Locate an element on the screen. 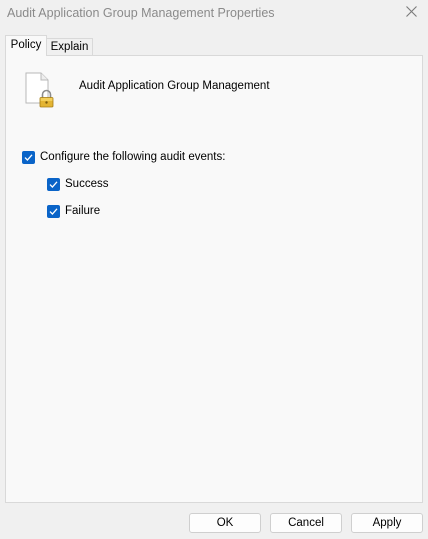 The image size is (428, 539). tab-policy-label: Policy is located at coordinates (26, 45).